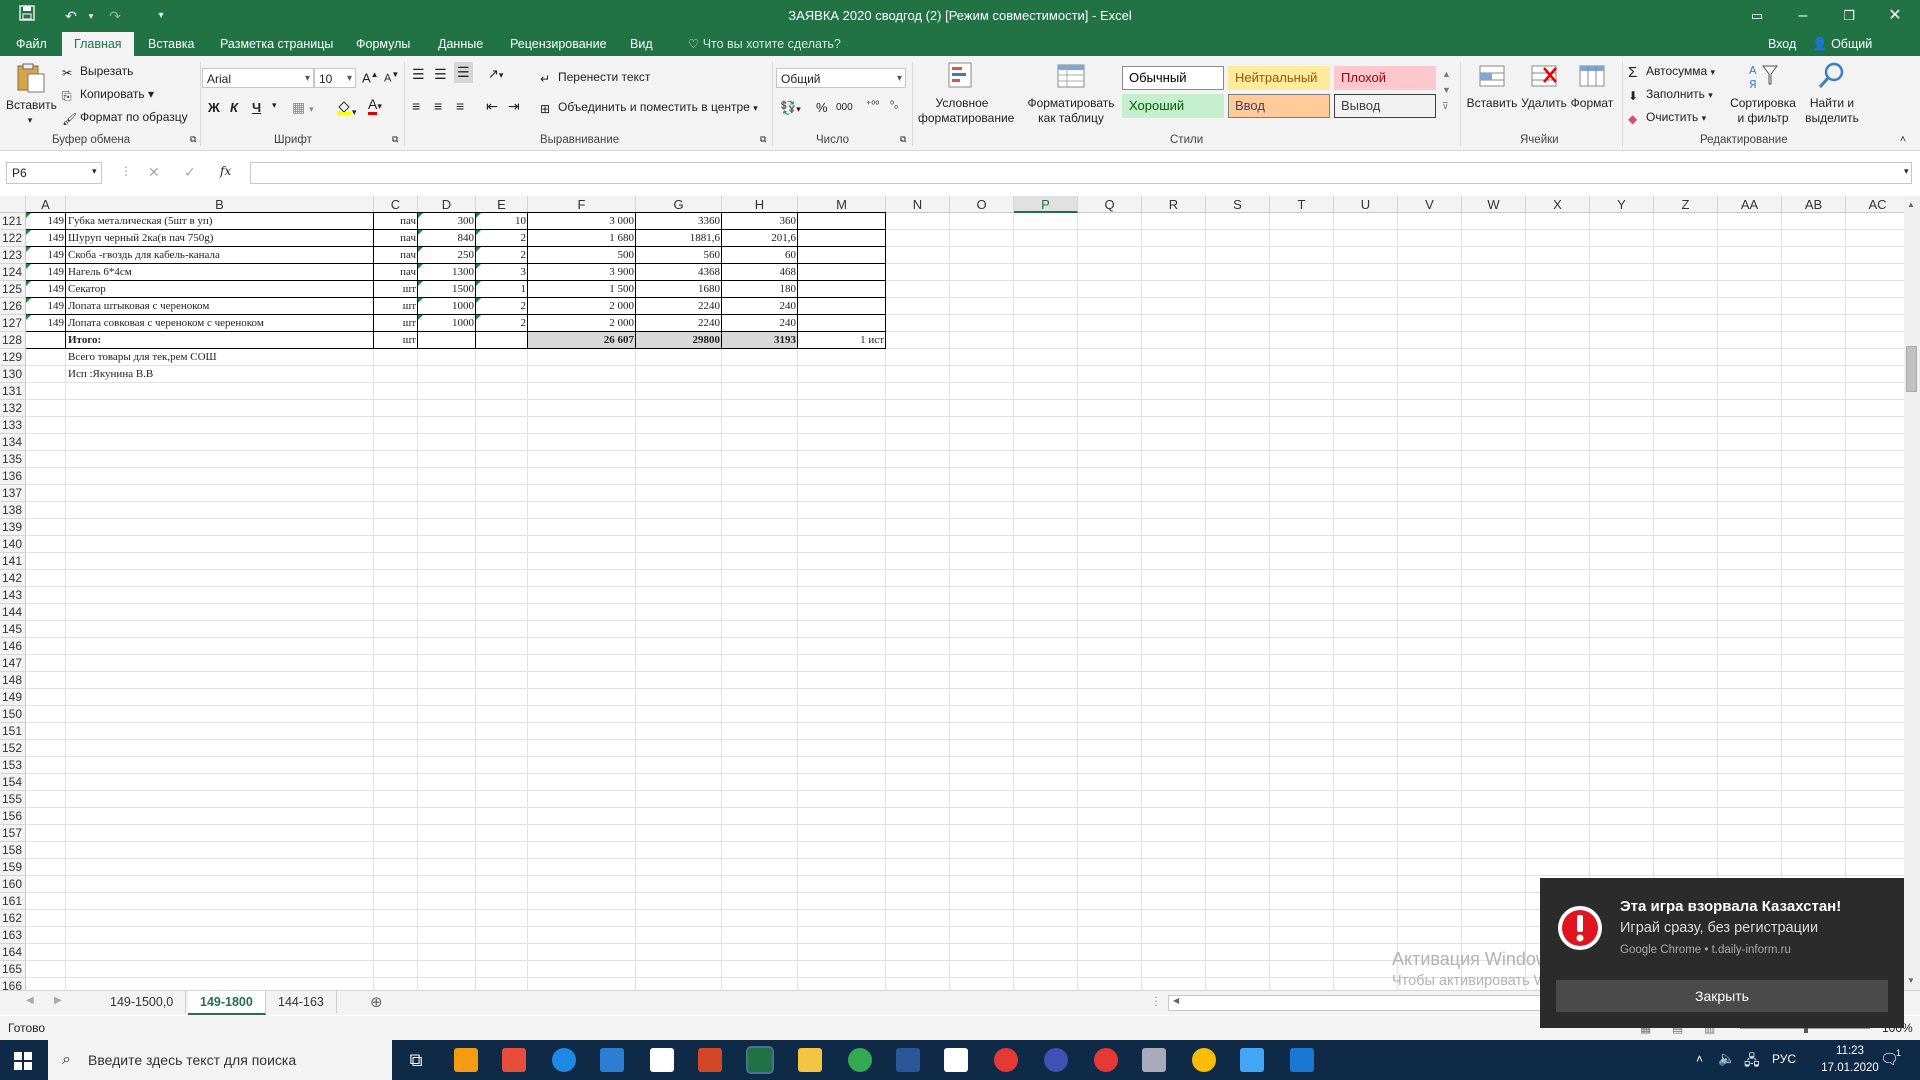 The height and width of the screenshot is (1080, 1920). What do you see at coordinates (1071, 93) in the screenshot?
I see `format-as-table-button: Форматировать как таблицу` at bounding box center [1071, 93].